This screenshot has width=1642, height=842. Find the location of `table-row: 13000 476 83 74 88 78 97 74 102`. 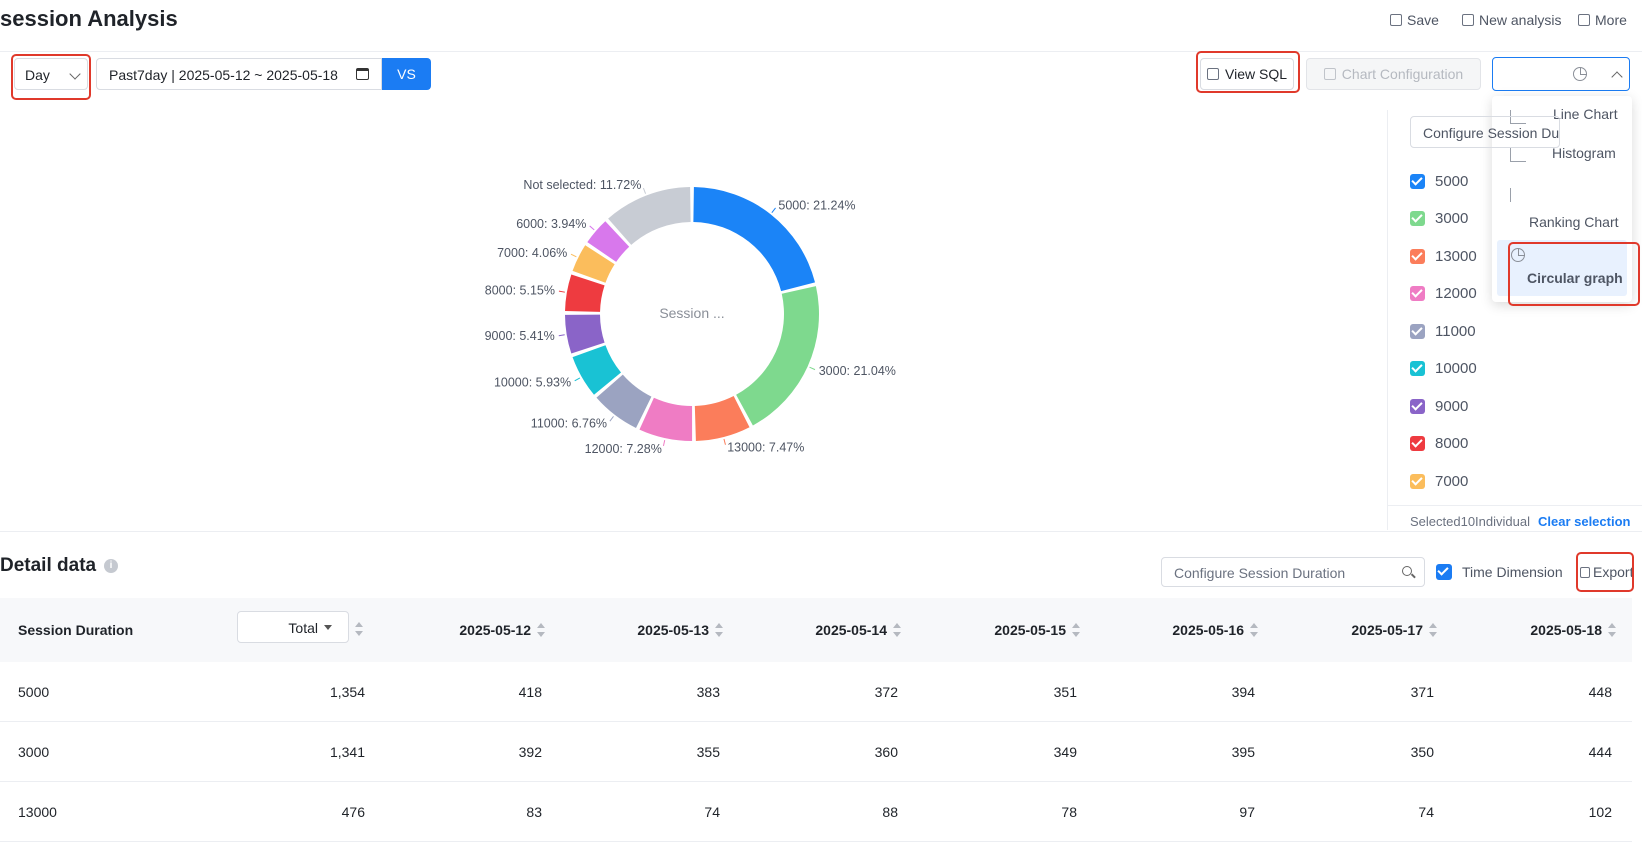

table-row: 13000 476 83 74 88 78 97 74 102 is located at coordinates (816, 812).